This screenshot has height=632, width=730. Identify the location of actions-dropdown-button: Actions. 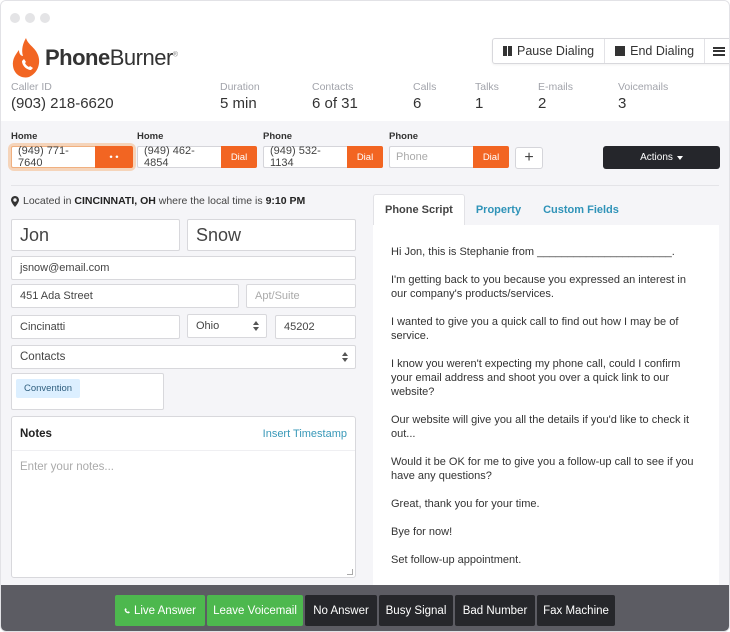
(661, 157).